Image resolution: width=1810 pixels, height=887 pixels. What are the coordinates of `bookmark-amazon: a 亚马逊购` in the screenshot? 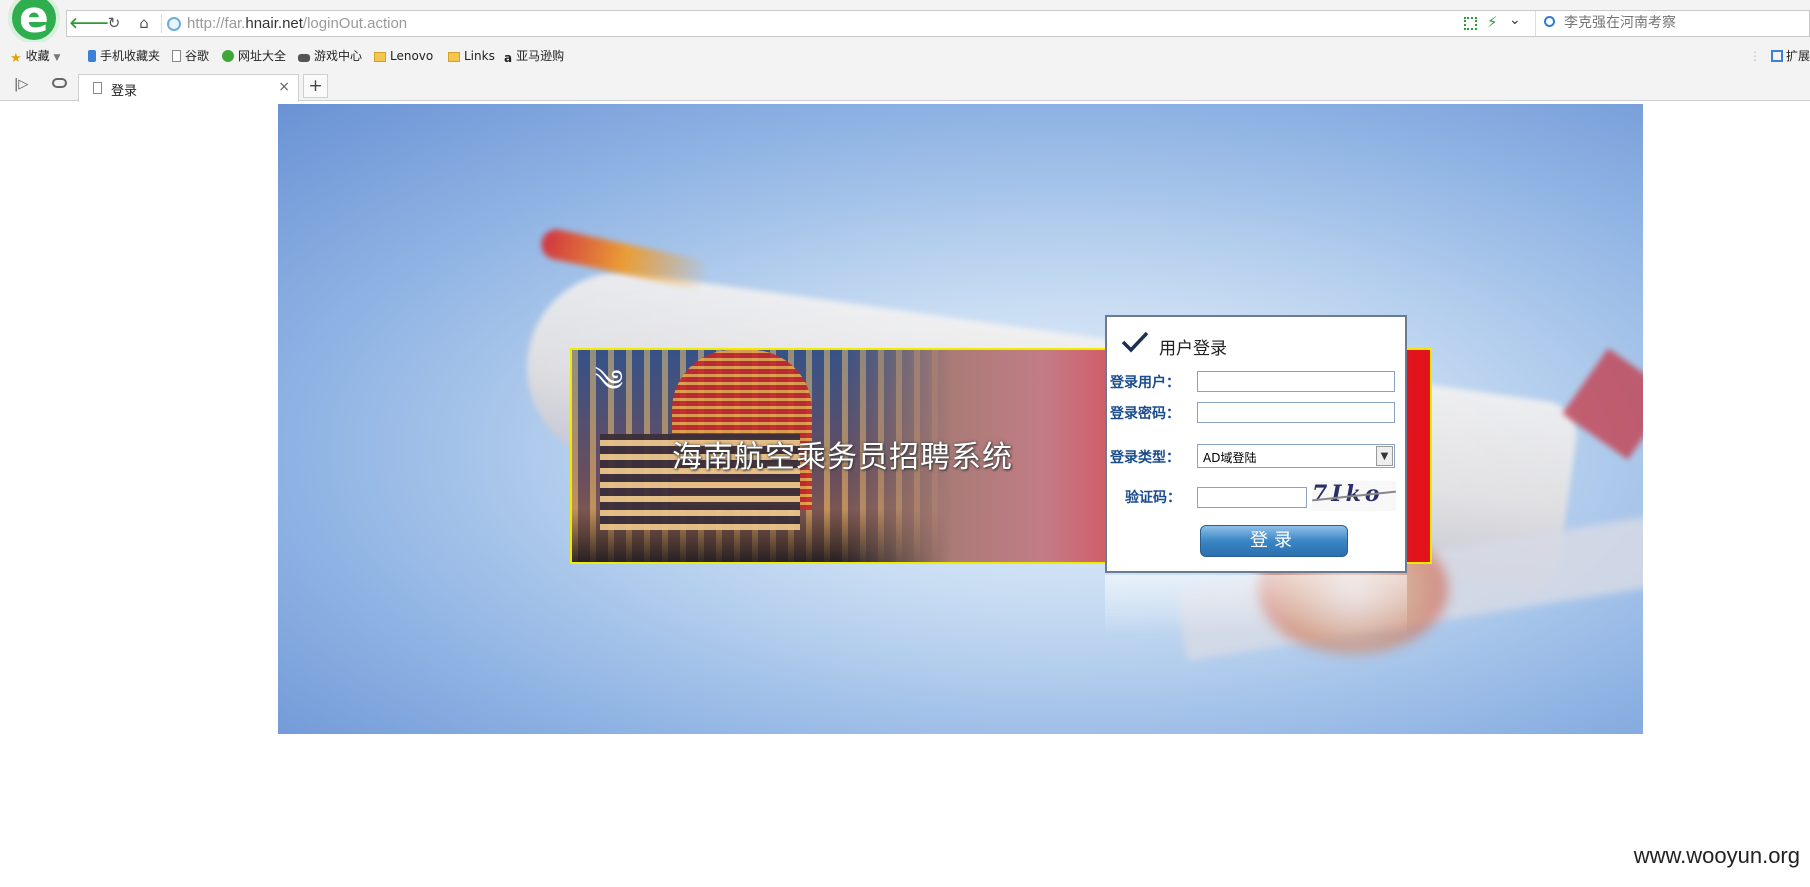 It's located at (534, 56).